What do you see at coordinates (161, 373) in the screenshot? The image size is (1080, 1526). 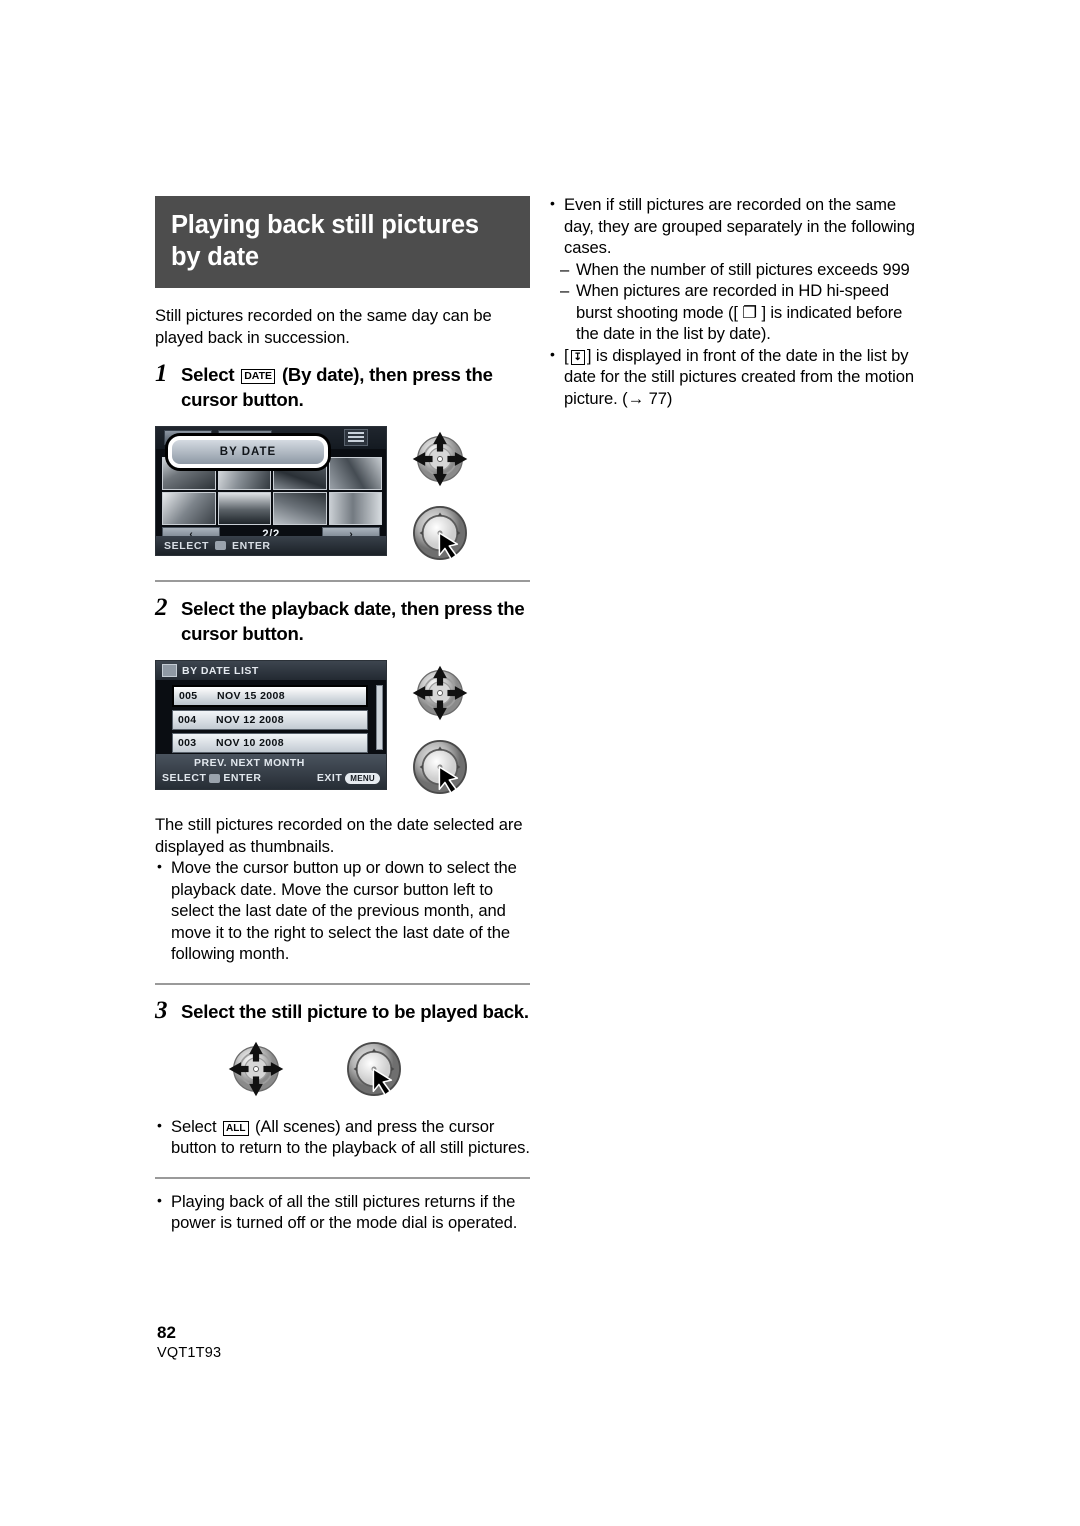 I see `step-1-number: 1` at bounding box center [161, 373].